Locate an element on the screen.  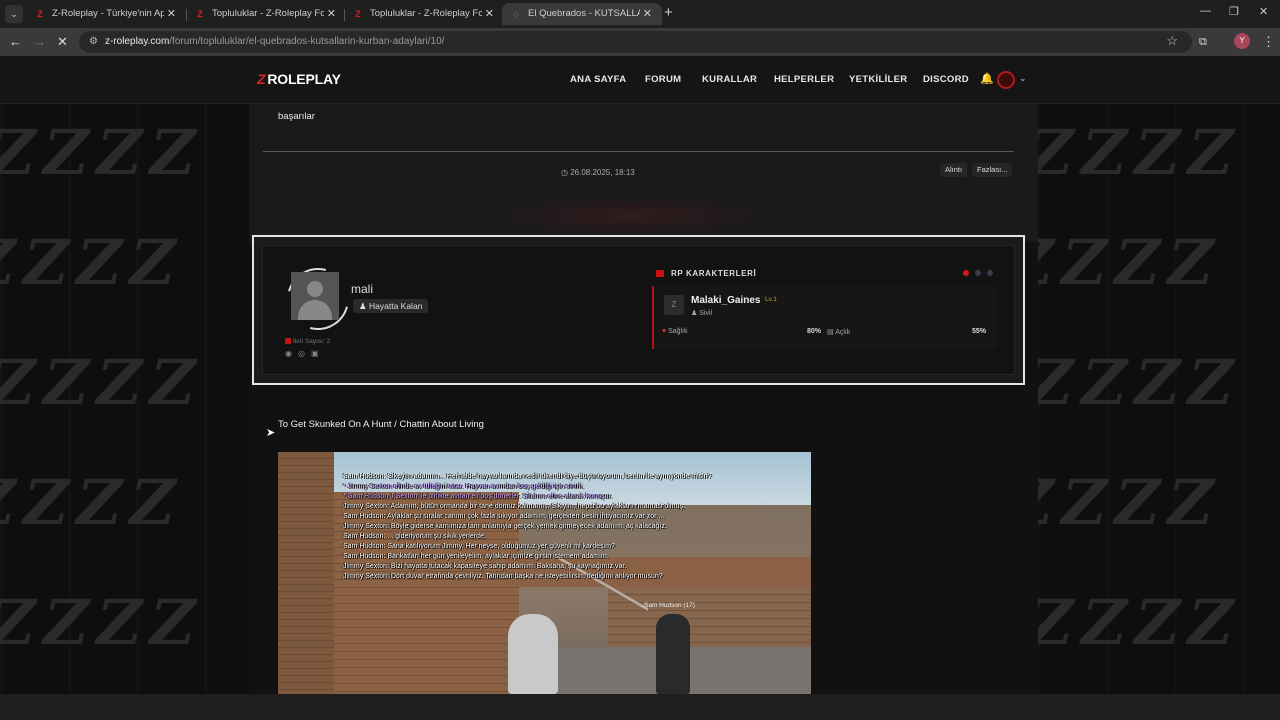
message-count-text: İleti Sayısı: 2 is located at coordinates (312, 341).